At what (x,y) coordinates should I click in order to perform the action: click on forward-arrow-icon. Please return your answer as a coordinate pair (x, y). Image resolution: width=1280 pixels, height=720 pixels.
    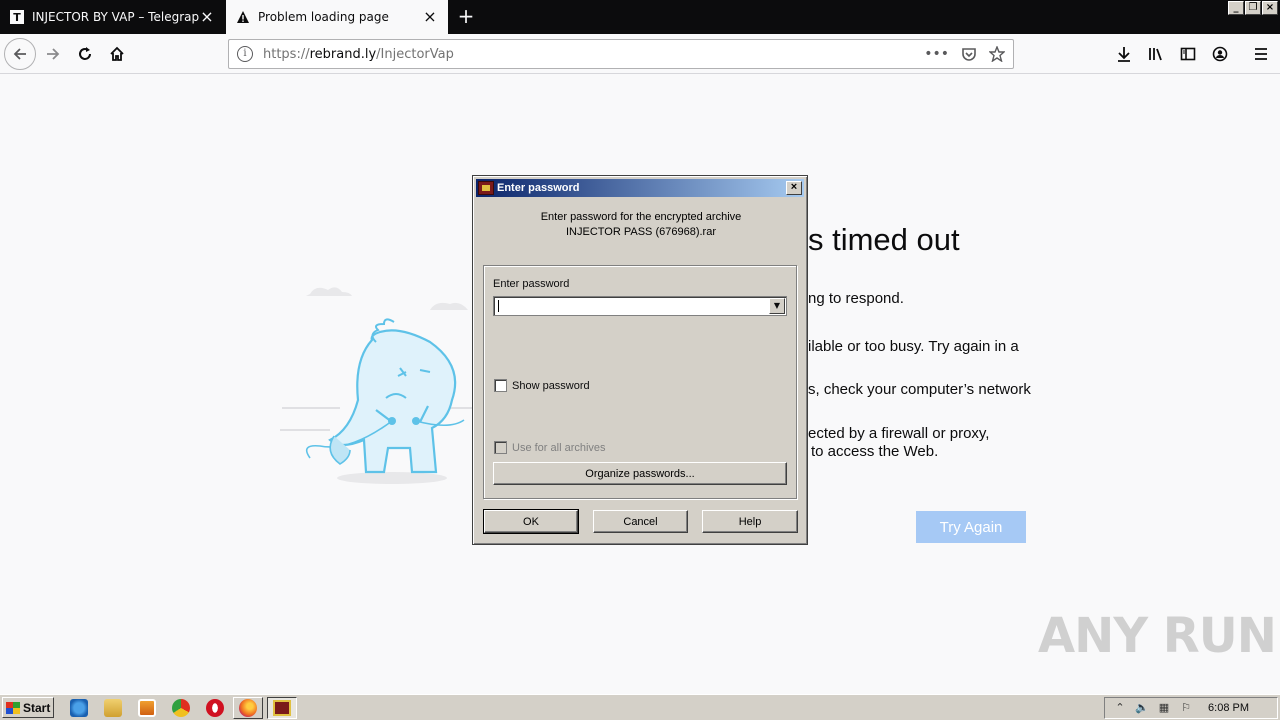
    Looking at the image, I should click on (53, 54).